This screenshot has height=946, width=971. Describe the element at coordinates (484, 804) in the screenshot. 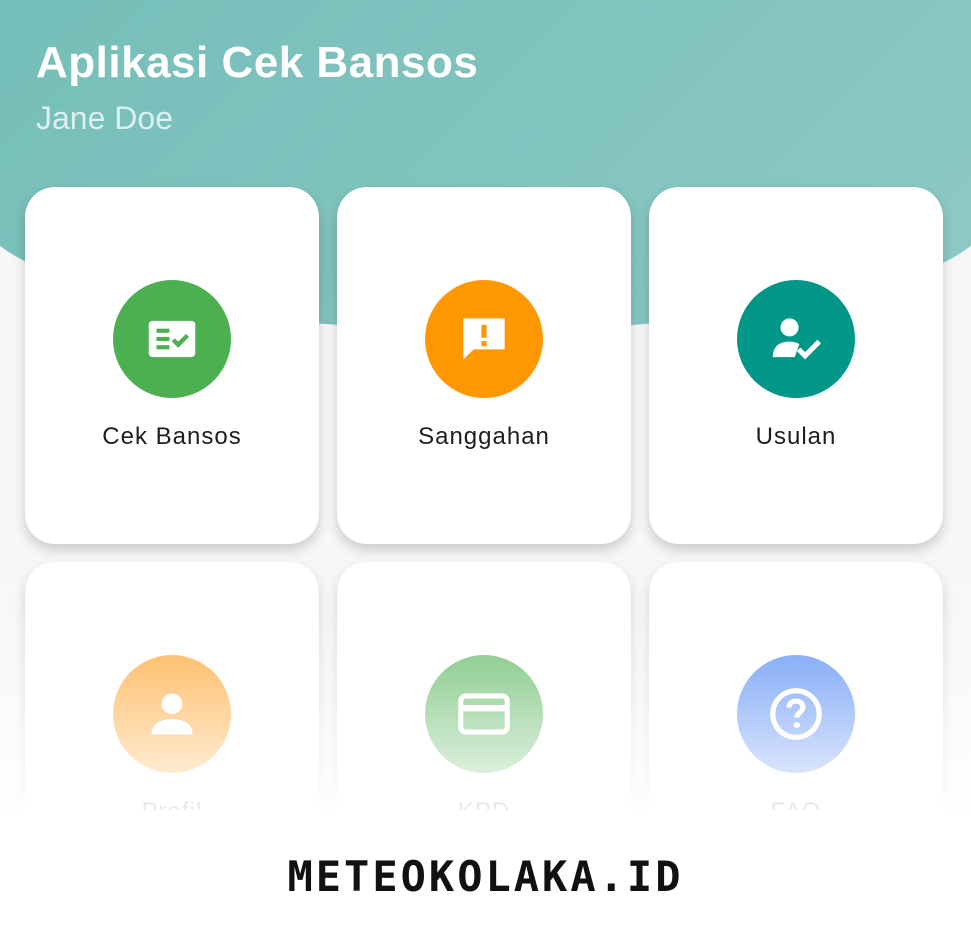

I see `menu-label: KPD` at that location.